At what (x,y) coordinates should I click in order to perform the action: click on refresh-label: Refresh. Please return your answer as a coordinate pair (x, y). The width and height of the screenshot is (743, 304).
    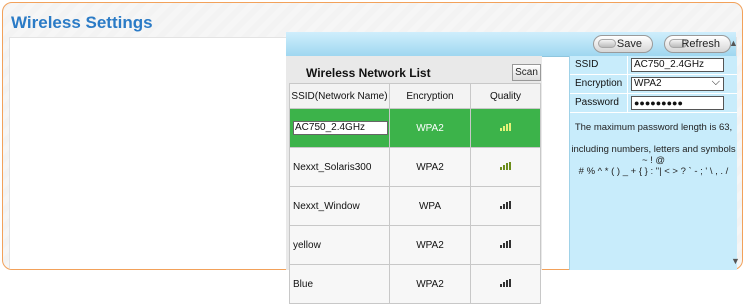
    Looking at the image, I should click on (700, 44).